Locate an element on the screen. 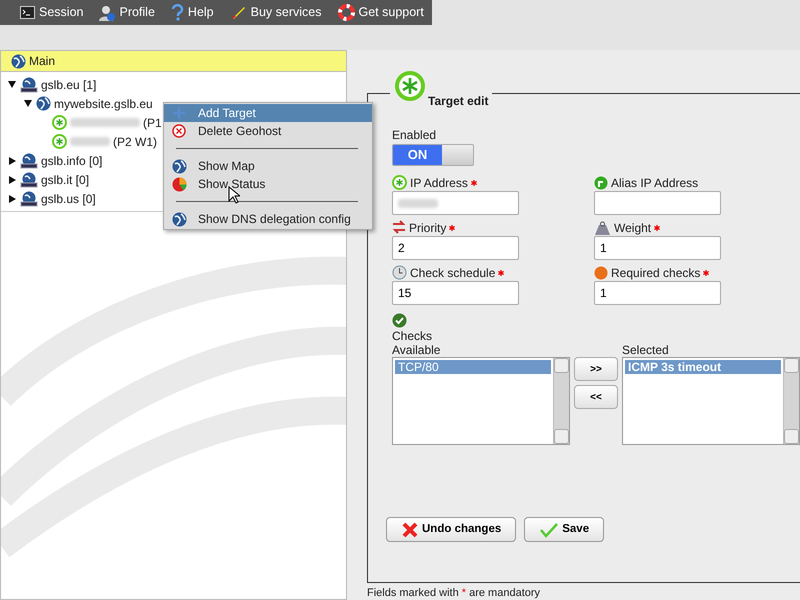 Image resolution: width=800 pixels, height=600 pixels. user-icon is located at coordinates (107, 12).